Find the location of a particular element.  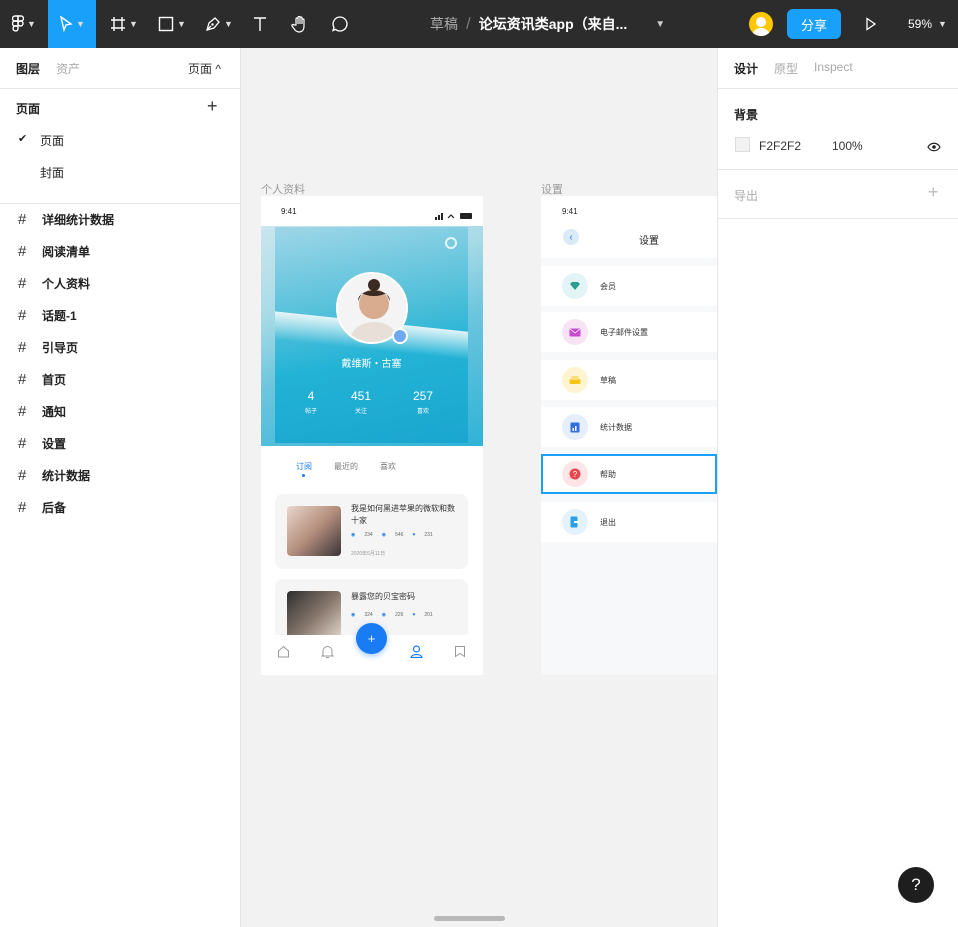

layer-frame: # 首页 is located at coordinates (120, 379).